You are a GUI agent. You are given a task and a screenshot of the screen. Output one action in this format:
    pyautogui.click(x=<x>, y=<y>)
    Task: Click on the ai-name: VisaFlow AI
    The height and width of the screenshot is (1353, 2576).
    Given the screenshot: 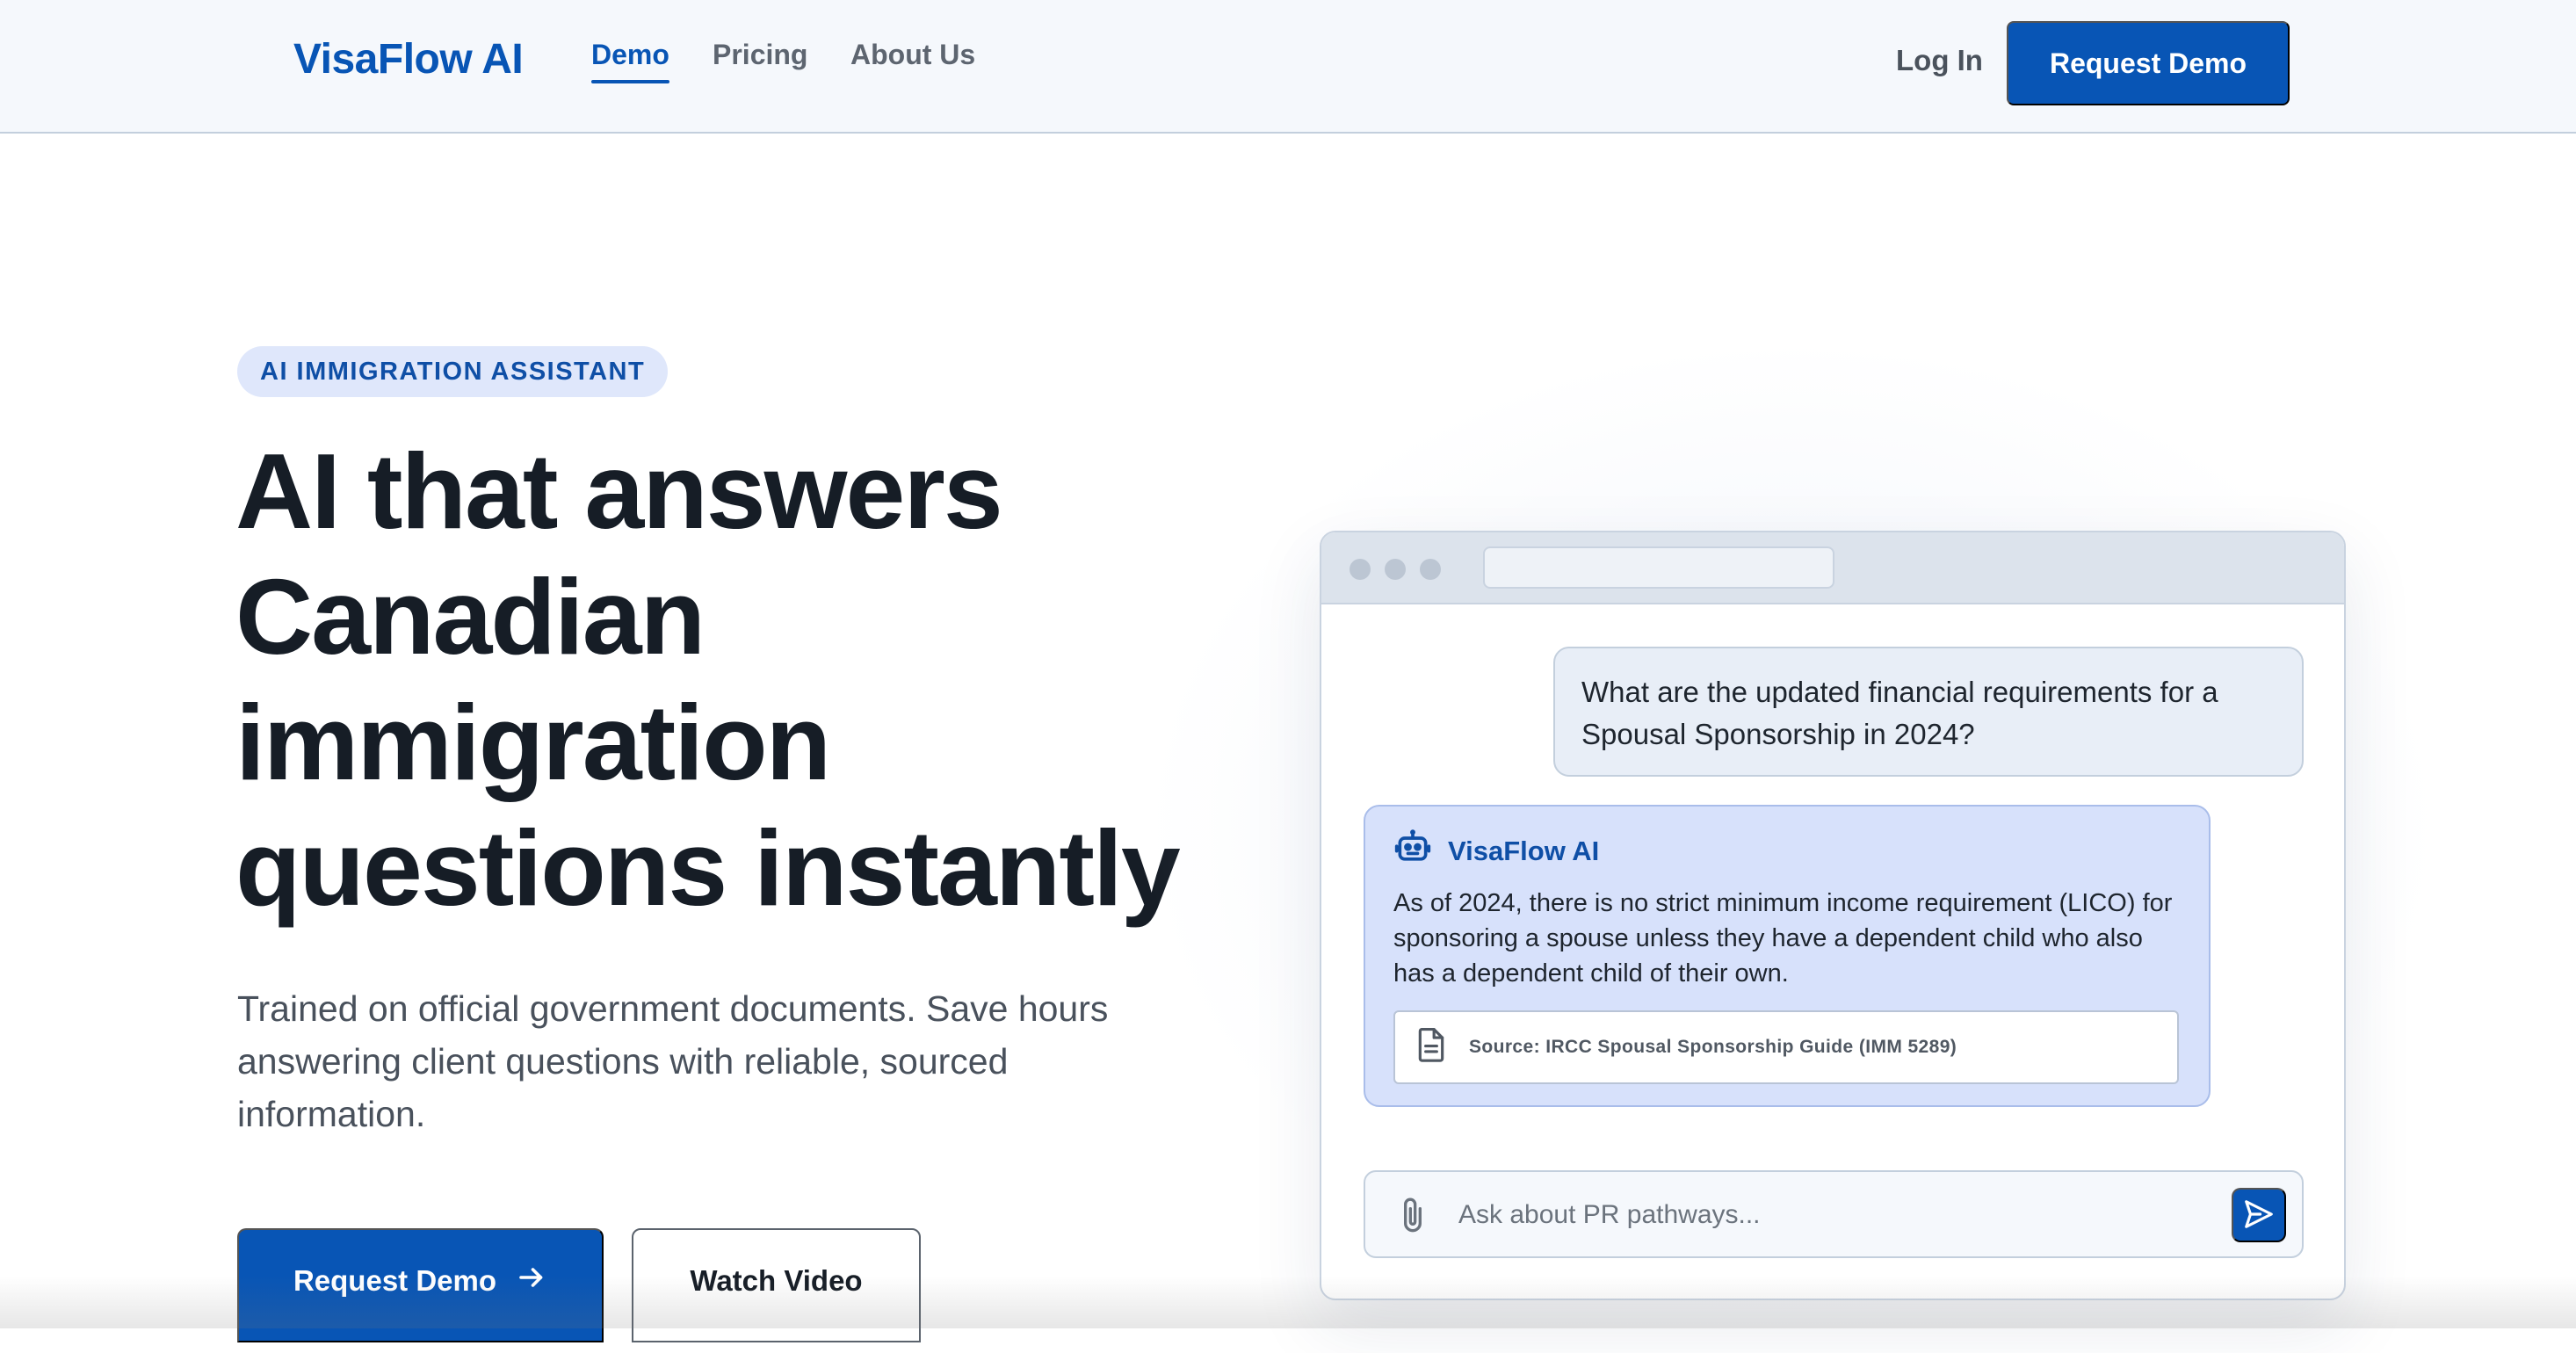 What is the action you would take?
    pyautogui.click(x=1524, y=851)
    